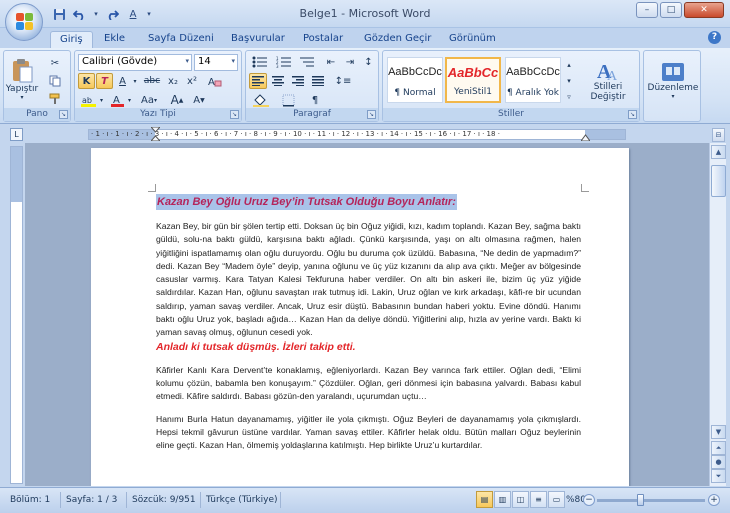 This screenshot has height=513, width=730. Describe the element at coordinates (91, 500) in the screenshot. I see `status-page: Sayfa: 1 / 3` at that location.